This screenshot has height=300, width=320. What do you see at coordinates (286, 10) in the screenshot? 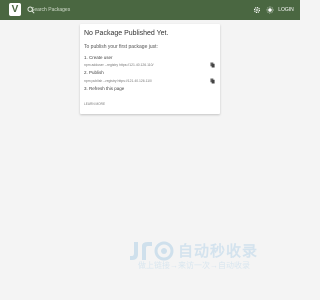
I see `login-button: LOGIN` at bounding box center [286, 10].